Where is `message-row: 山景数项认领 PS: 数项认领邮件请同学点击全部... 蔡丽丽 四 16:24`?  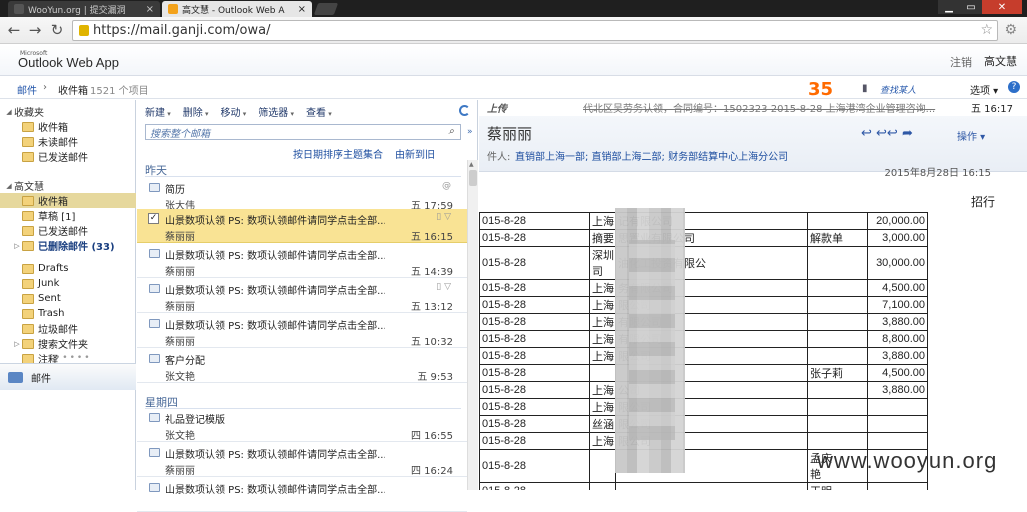
message-row: 山景数项认领 PS: 数项认领邮件请同学点击全部... 蔡丽丽 四 16:24 is located at coordinates (302, 460).